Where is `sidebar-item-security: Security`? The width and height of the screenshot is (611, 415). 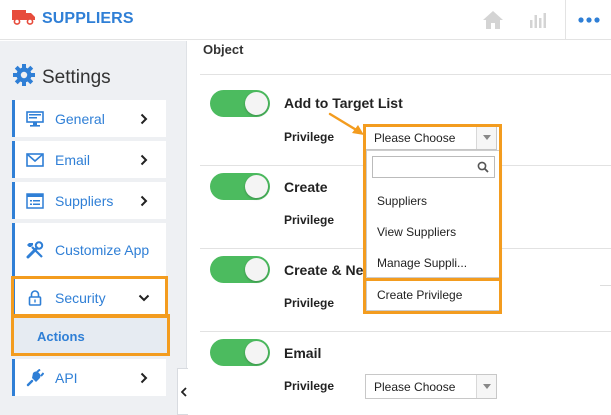
sidebar-item-security: Security is located at coordinates (89, 297).